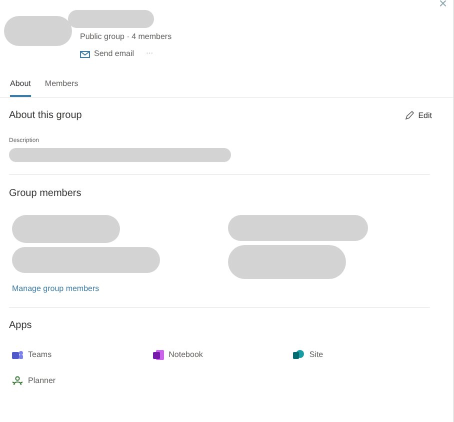 This screenshot has height=422, width=454. Describe the element at coordinates (45, 116) in the screenshot. I see `section-title: About this group` at that location.